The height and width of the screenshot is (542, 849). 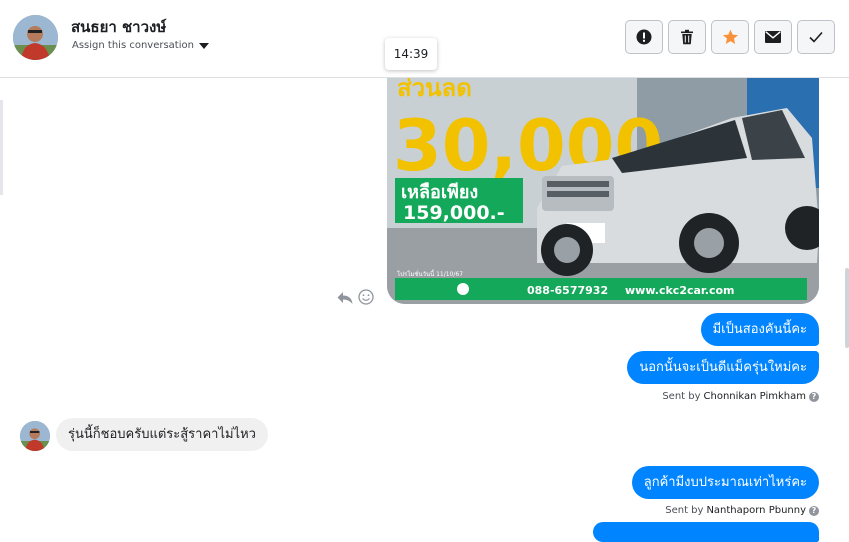 I want to click on panel-edge, so click(x=1, y=147).